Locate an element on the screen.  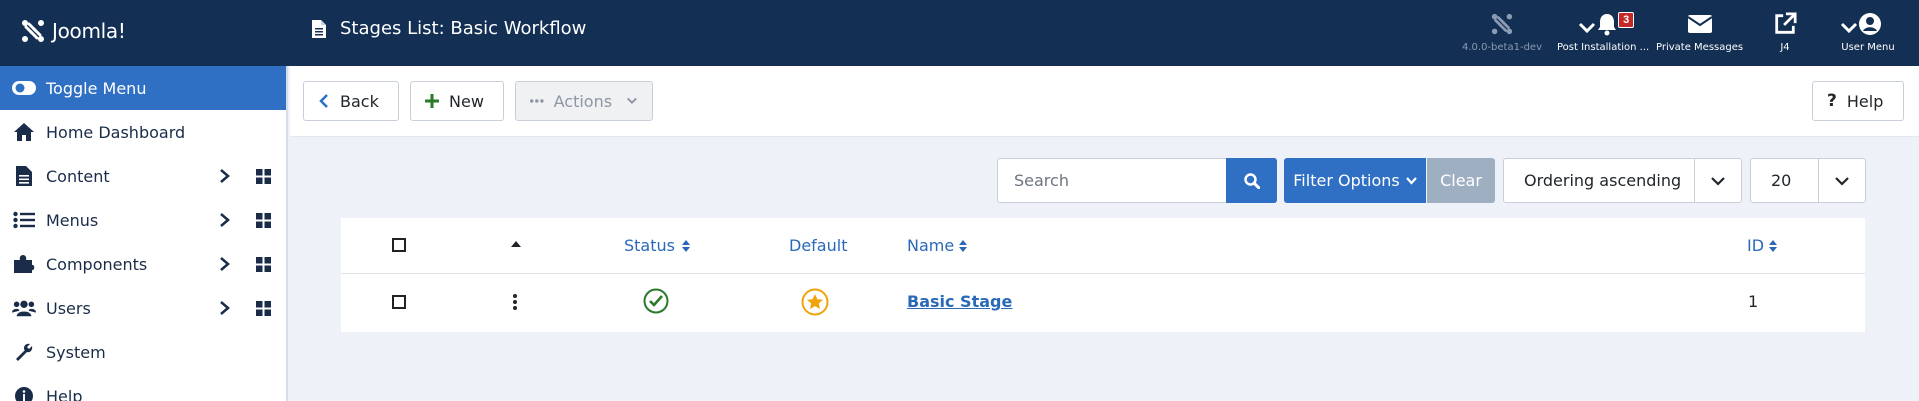
external-link-icon is located at coordinates (1786, 23).